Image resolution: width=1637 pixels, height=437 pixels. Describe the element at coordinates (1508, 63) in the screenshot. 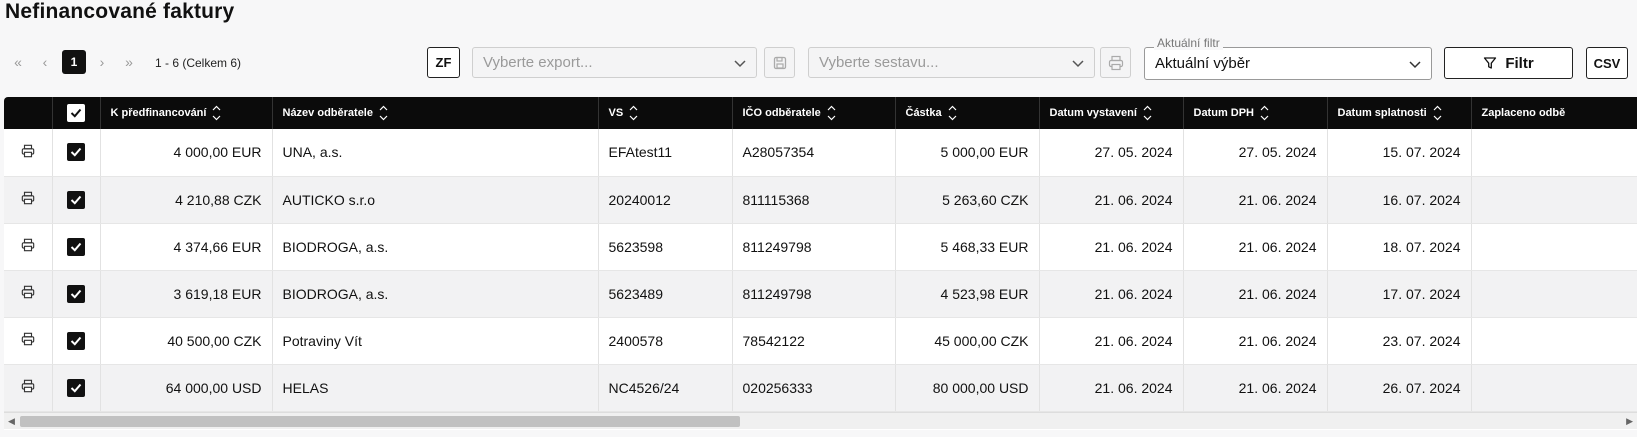

I see `filter-button: Filtr` at that location.